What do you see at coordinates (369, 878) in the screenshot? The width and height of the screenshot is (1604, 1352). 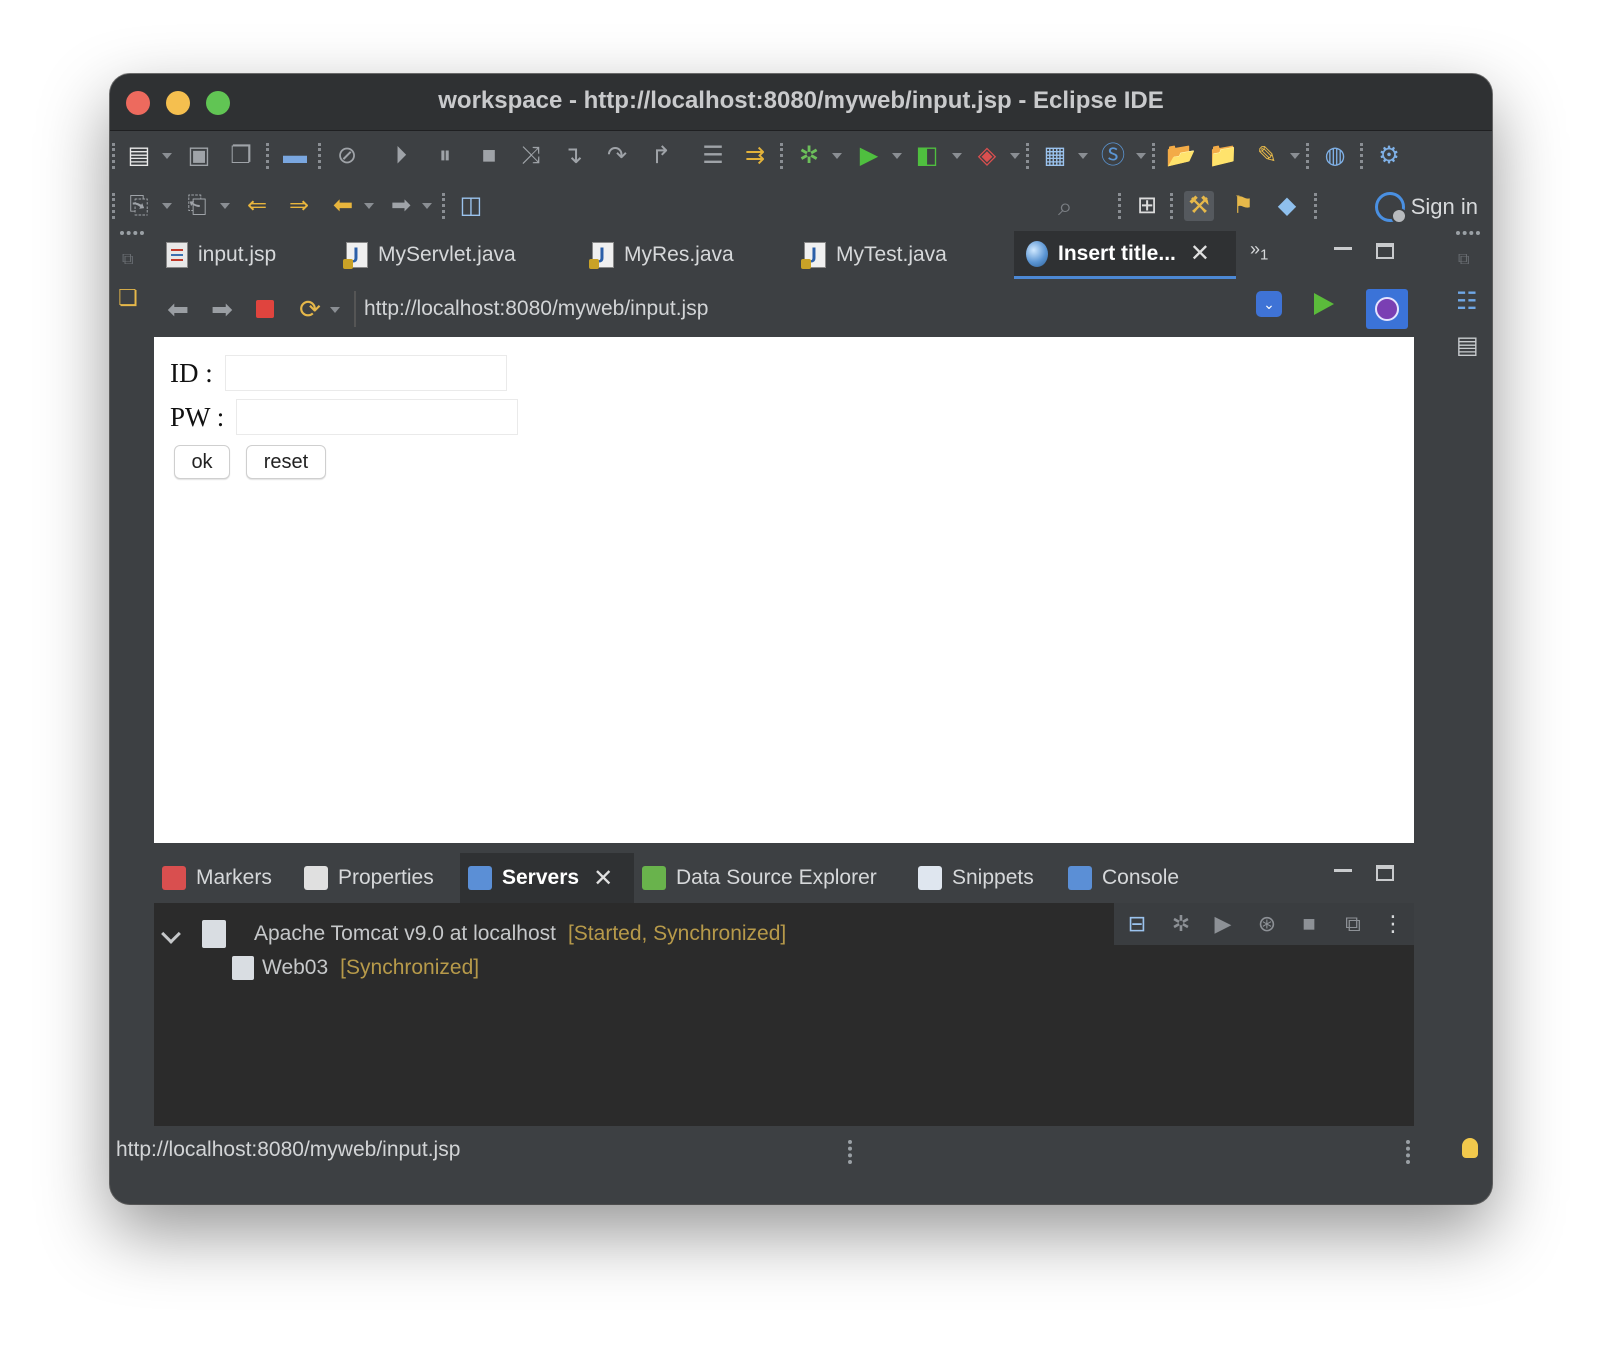 I see `tab-properties: Properties` at bounding box center [369, 878].